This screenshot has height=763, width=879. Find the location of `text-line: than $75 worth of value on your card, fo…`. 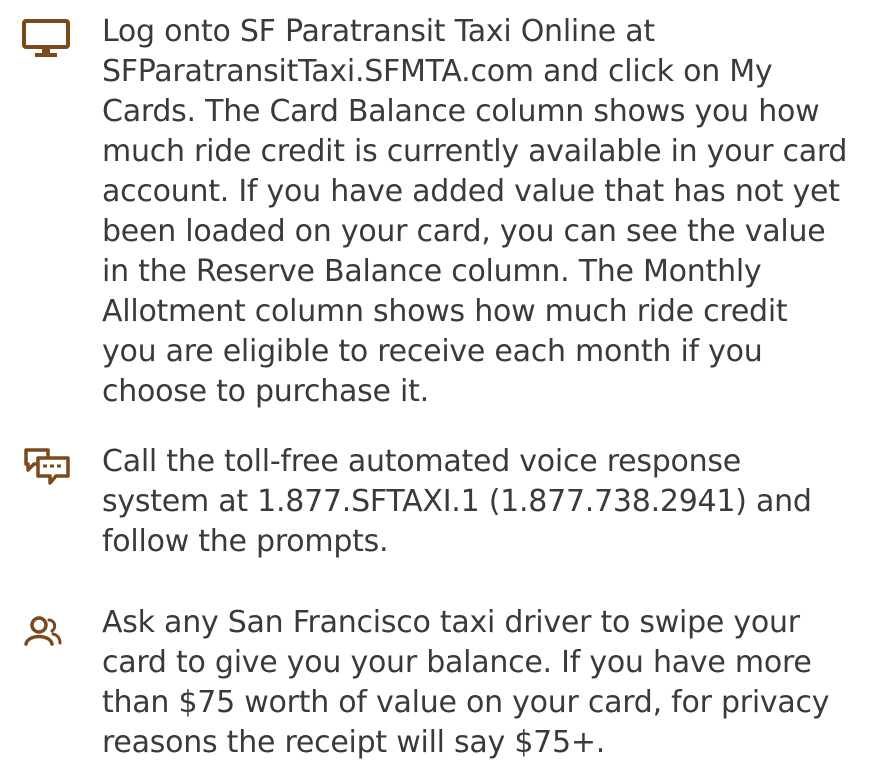

text-line: than $75 worth of value on your card, fo… is located at coordinates (466, 702).